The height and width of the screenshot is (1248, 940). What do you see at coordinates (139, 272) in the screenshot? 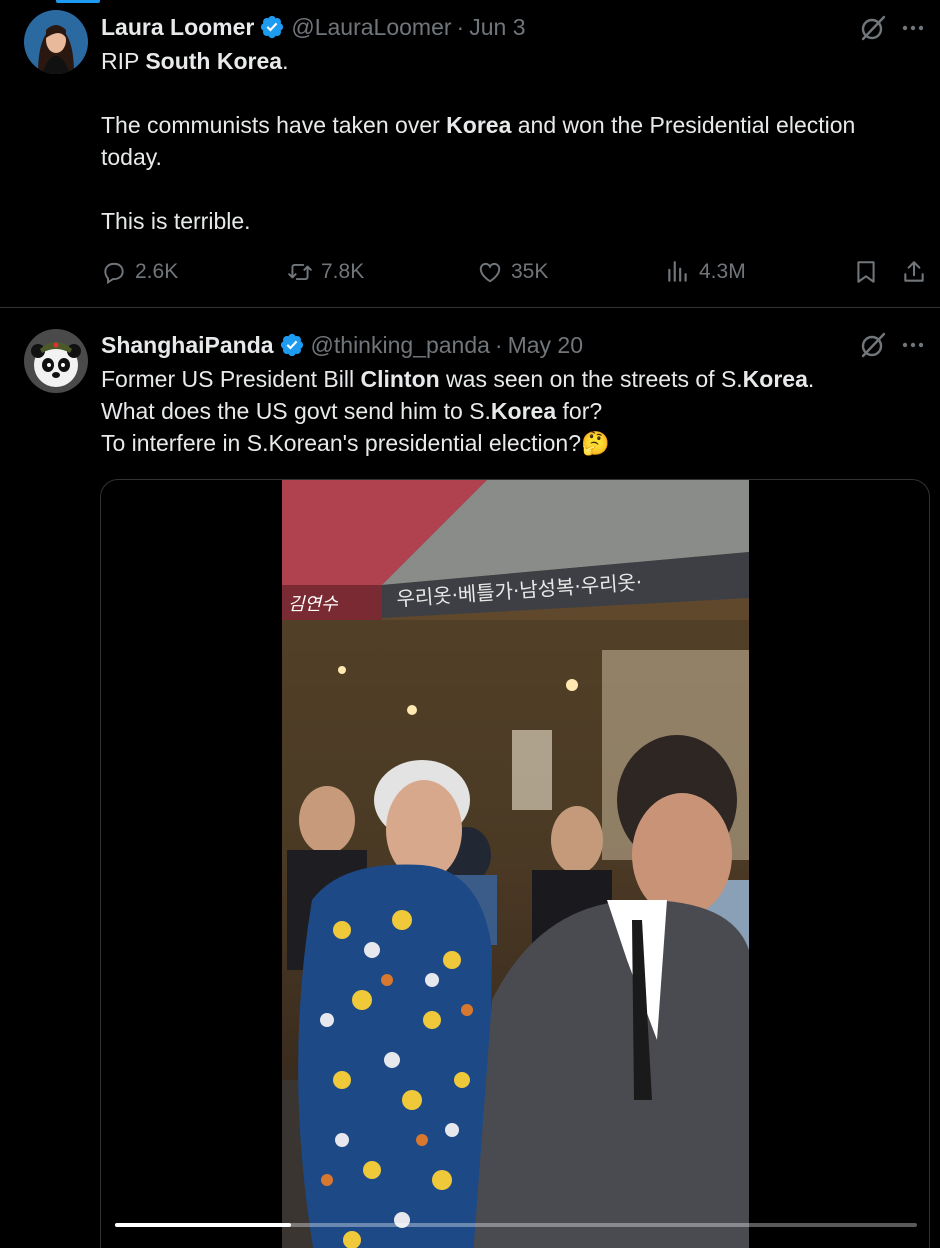
I see `reply-button: 2.6K` at bounding box center [139, 272].